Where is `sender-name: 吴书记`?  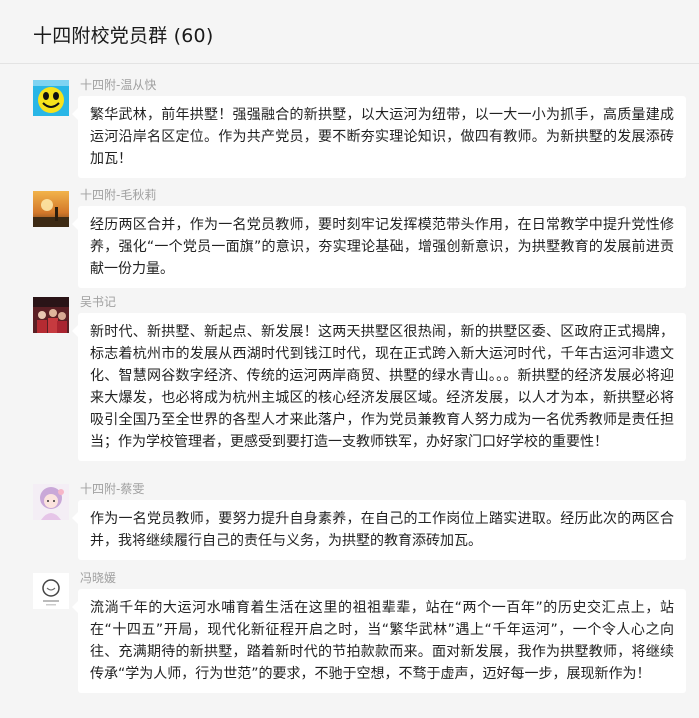 sender-name: 吴书记 is located at coordinates (98, 302).